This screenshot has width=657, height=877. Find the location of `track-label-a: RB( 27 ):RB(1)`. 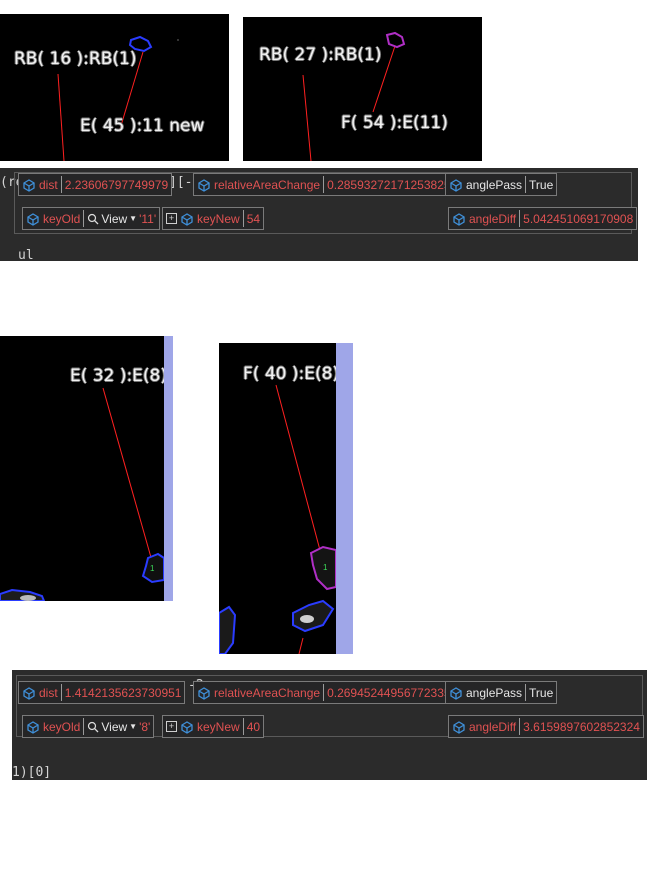

track-label-a: RB( 27 ):RB(1) is located at coordinates (320, 55).